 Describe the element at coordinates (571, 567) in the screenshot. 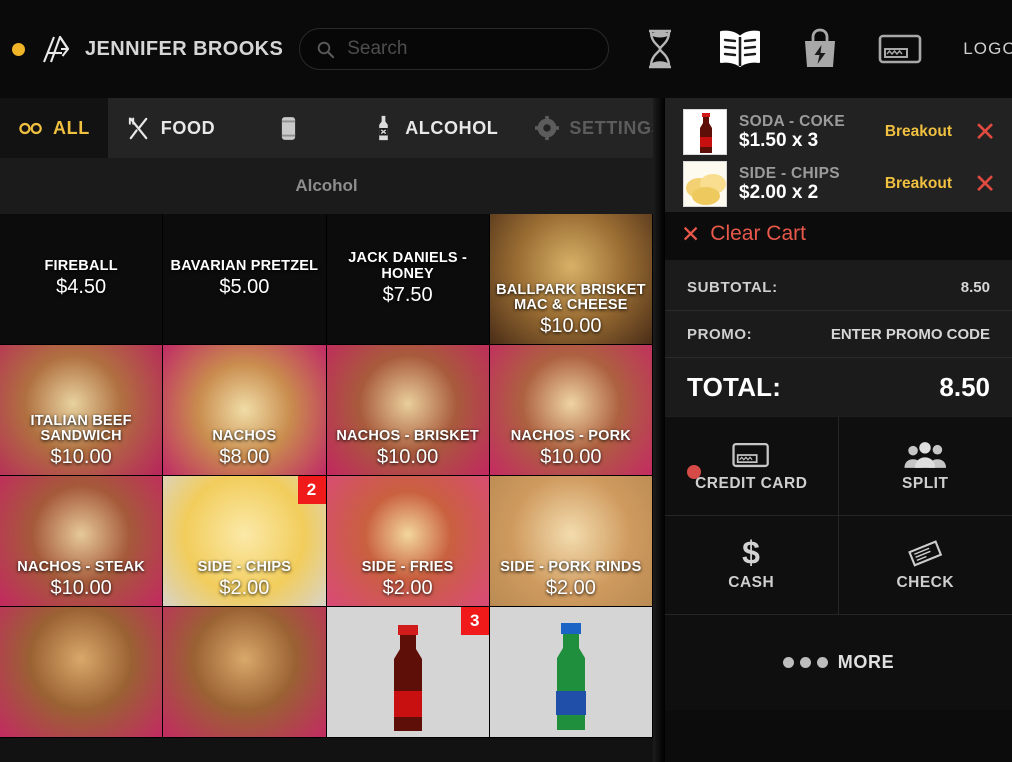

I see `product-name: SIDE - PORK RINDS` at that location.